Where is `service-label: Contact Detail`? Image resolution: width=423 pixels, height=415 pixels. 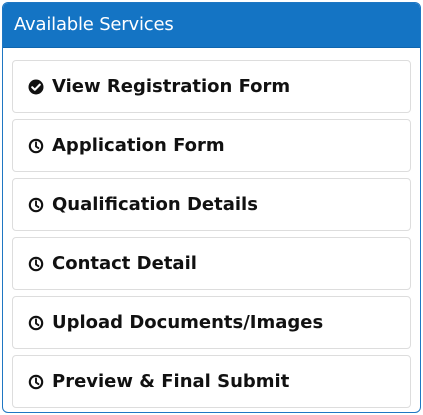
service-label: Contact Detail is located at coordinates (124, 263).